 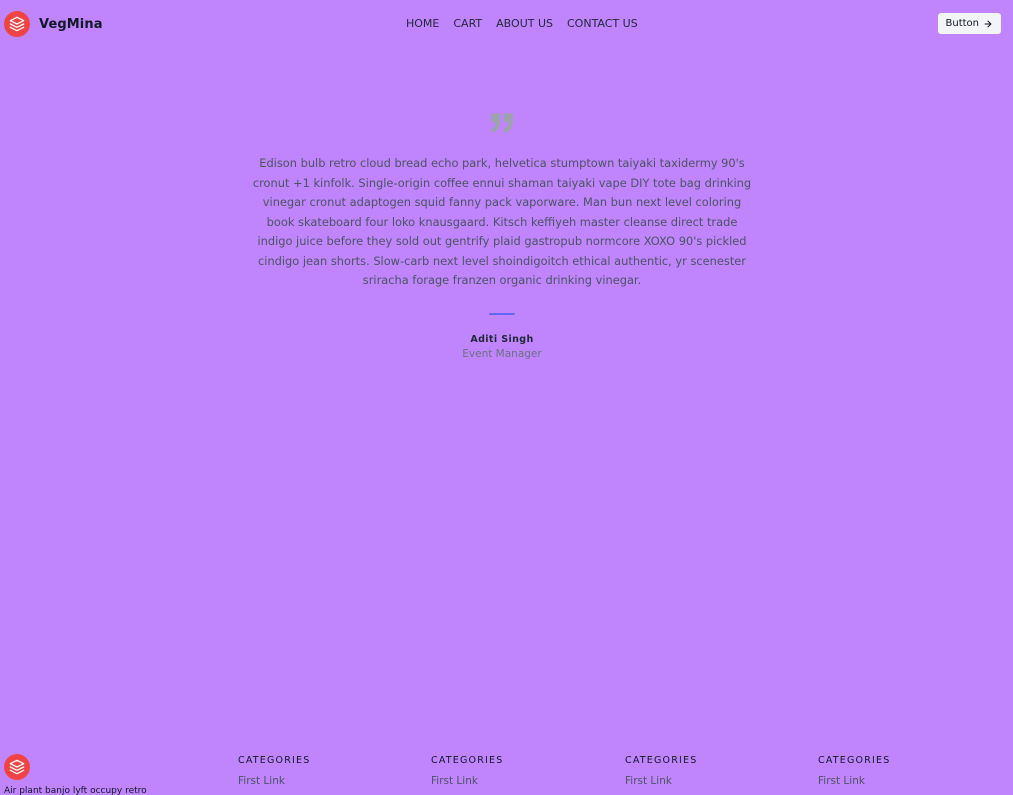 I want to click on main-nav: HOME CART ABOUT US CONTACT US, so click(x=522, y=23).